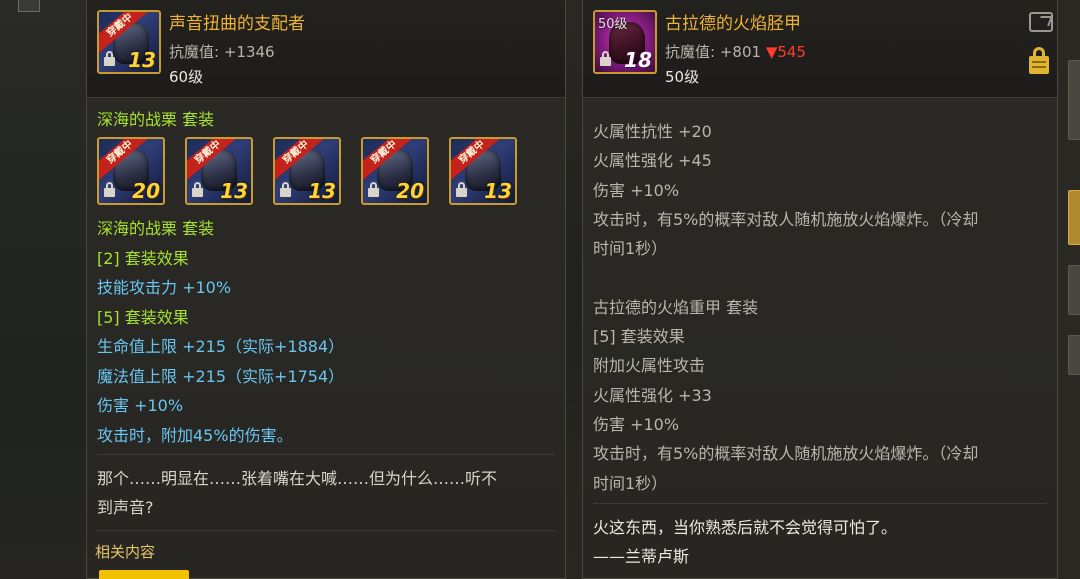 The width and height of the screenshot is (1080, 579). Describe the element at coordinates (652, 131) in the screenshot. I see `attribute-line: 火属性抗性 +20` at that location.